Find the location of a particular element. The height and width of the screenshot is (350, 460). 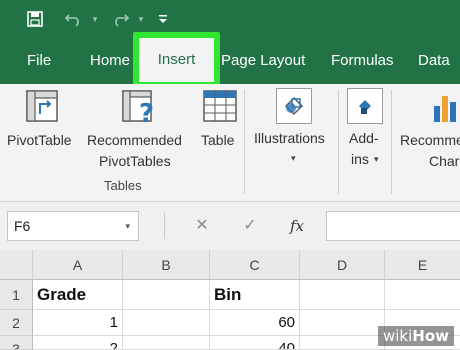

wikihow-watermark: wikiHow is located at coordinates (416, 336).